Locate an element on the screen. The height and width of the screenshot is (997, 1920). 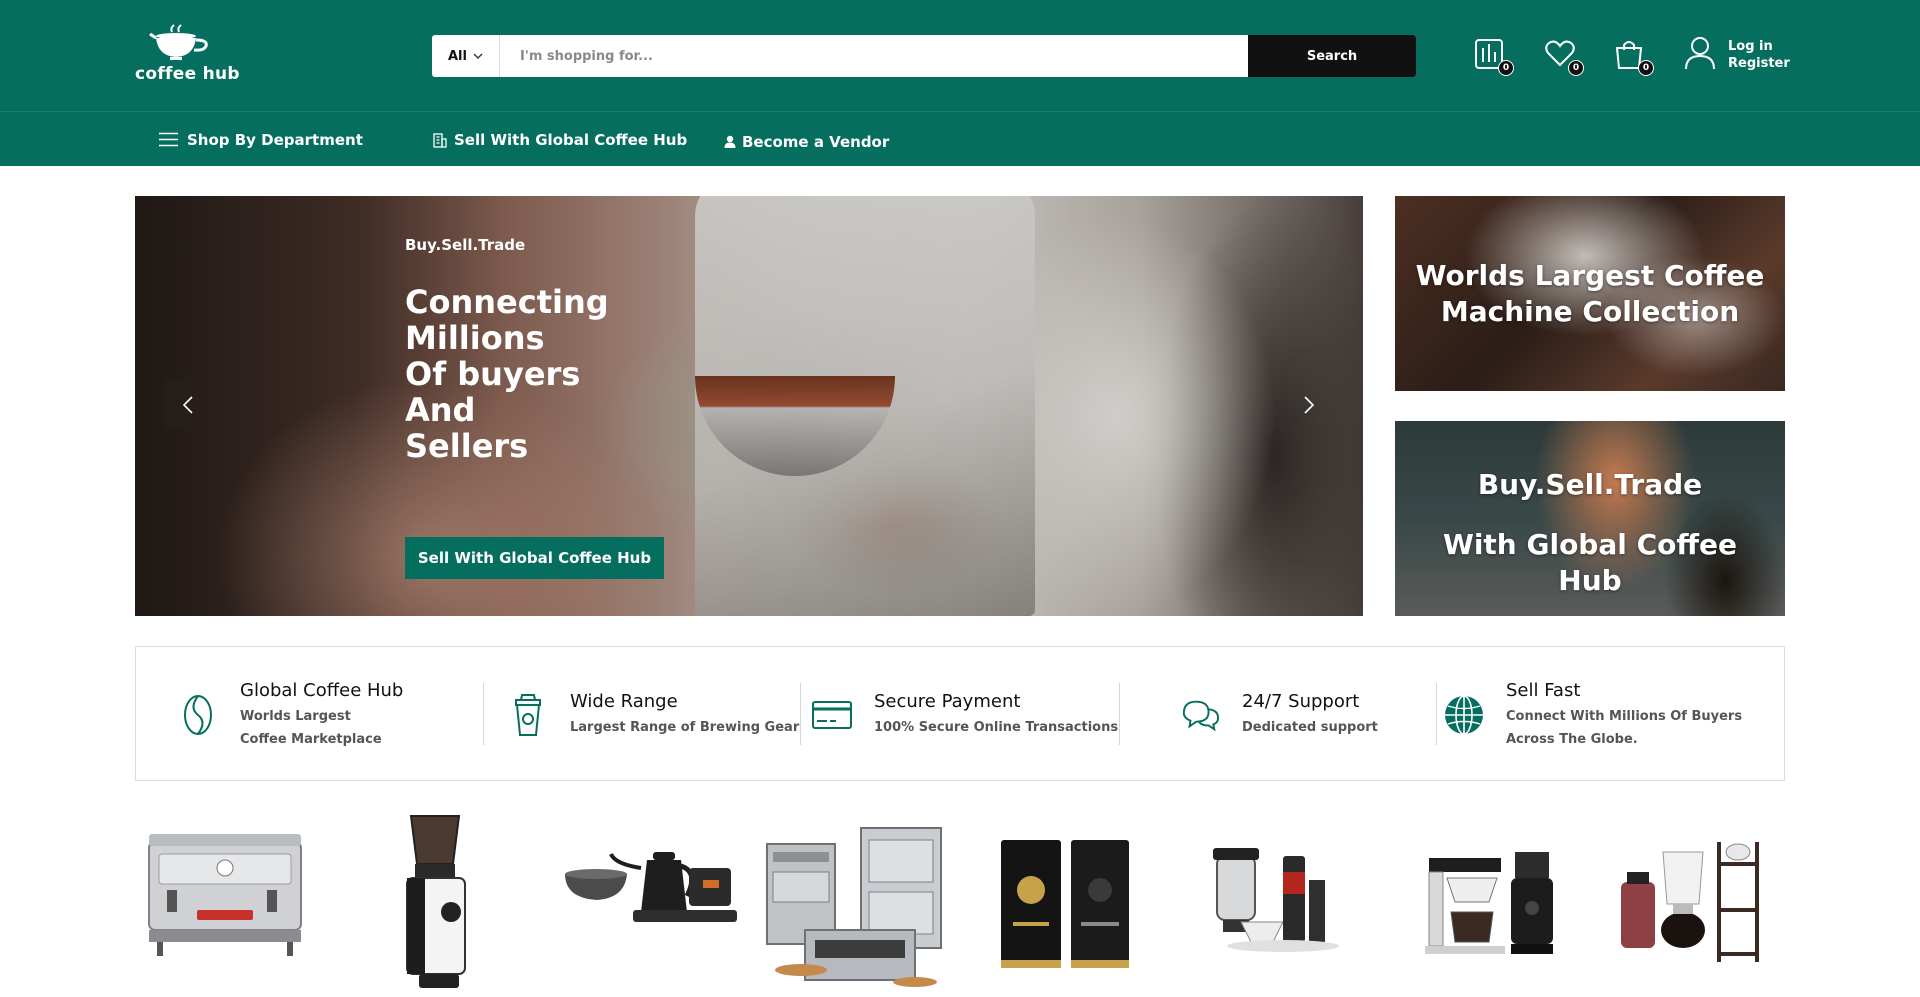
cart-count-badge: 0 is located at coordinates (1646, 68).